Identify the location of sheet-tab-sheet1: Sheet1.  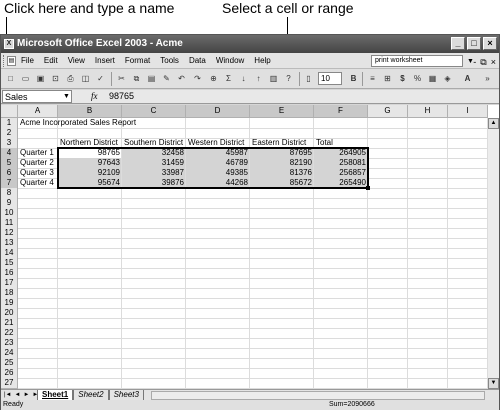
(55, 395).